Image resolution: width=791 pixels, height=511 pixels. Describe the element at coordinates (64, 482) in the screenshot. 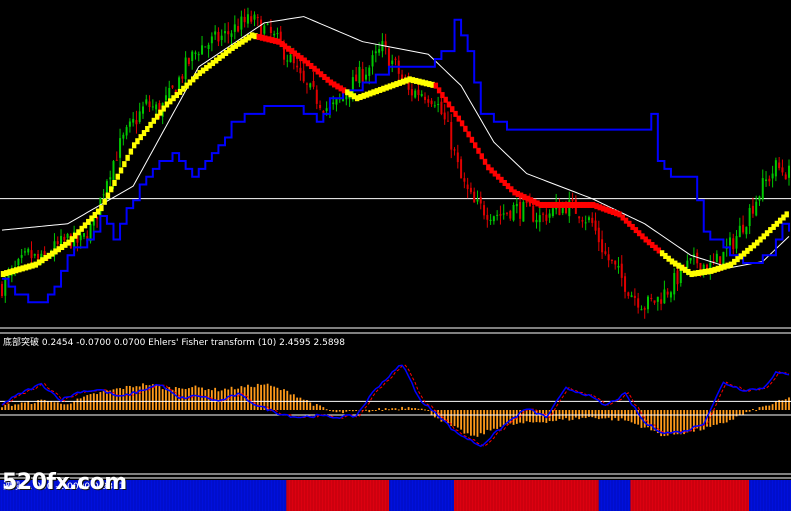

I see `watermark-text: 520fx.com` at that location.